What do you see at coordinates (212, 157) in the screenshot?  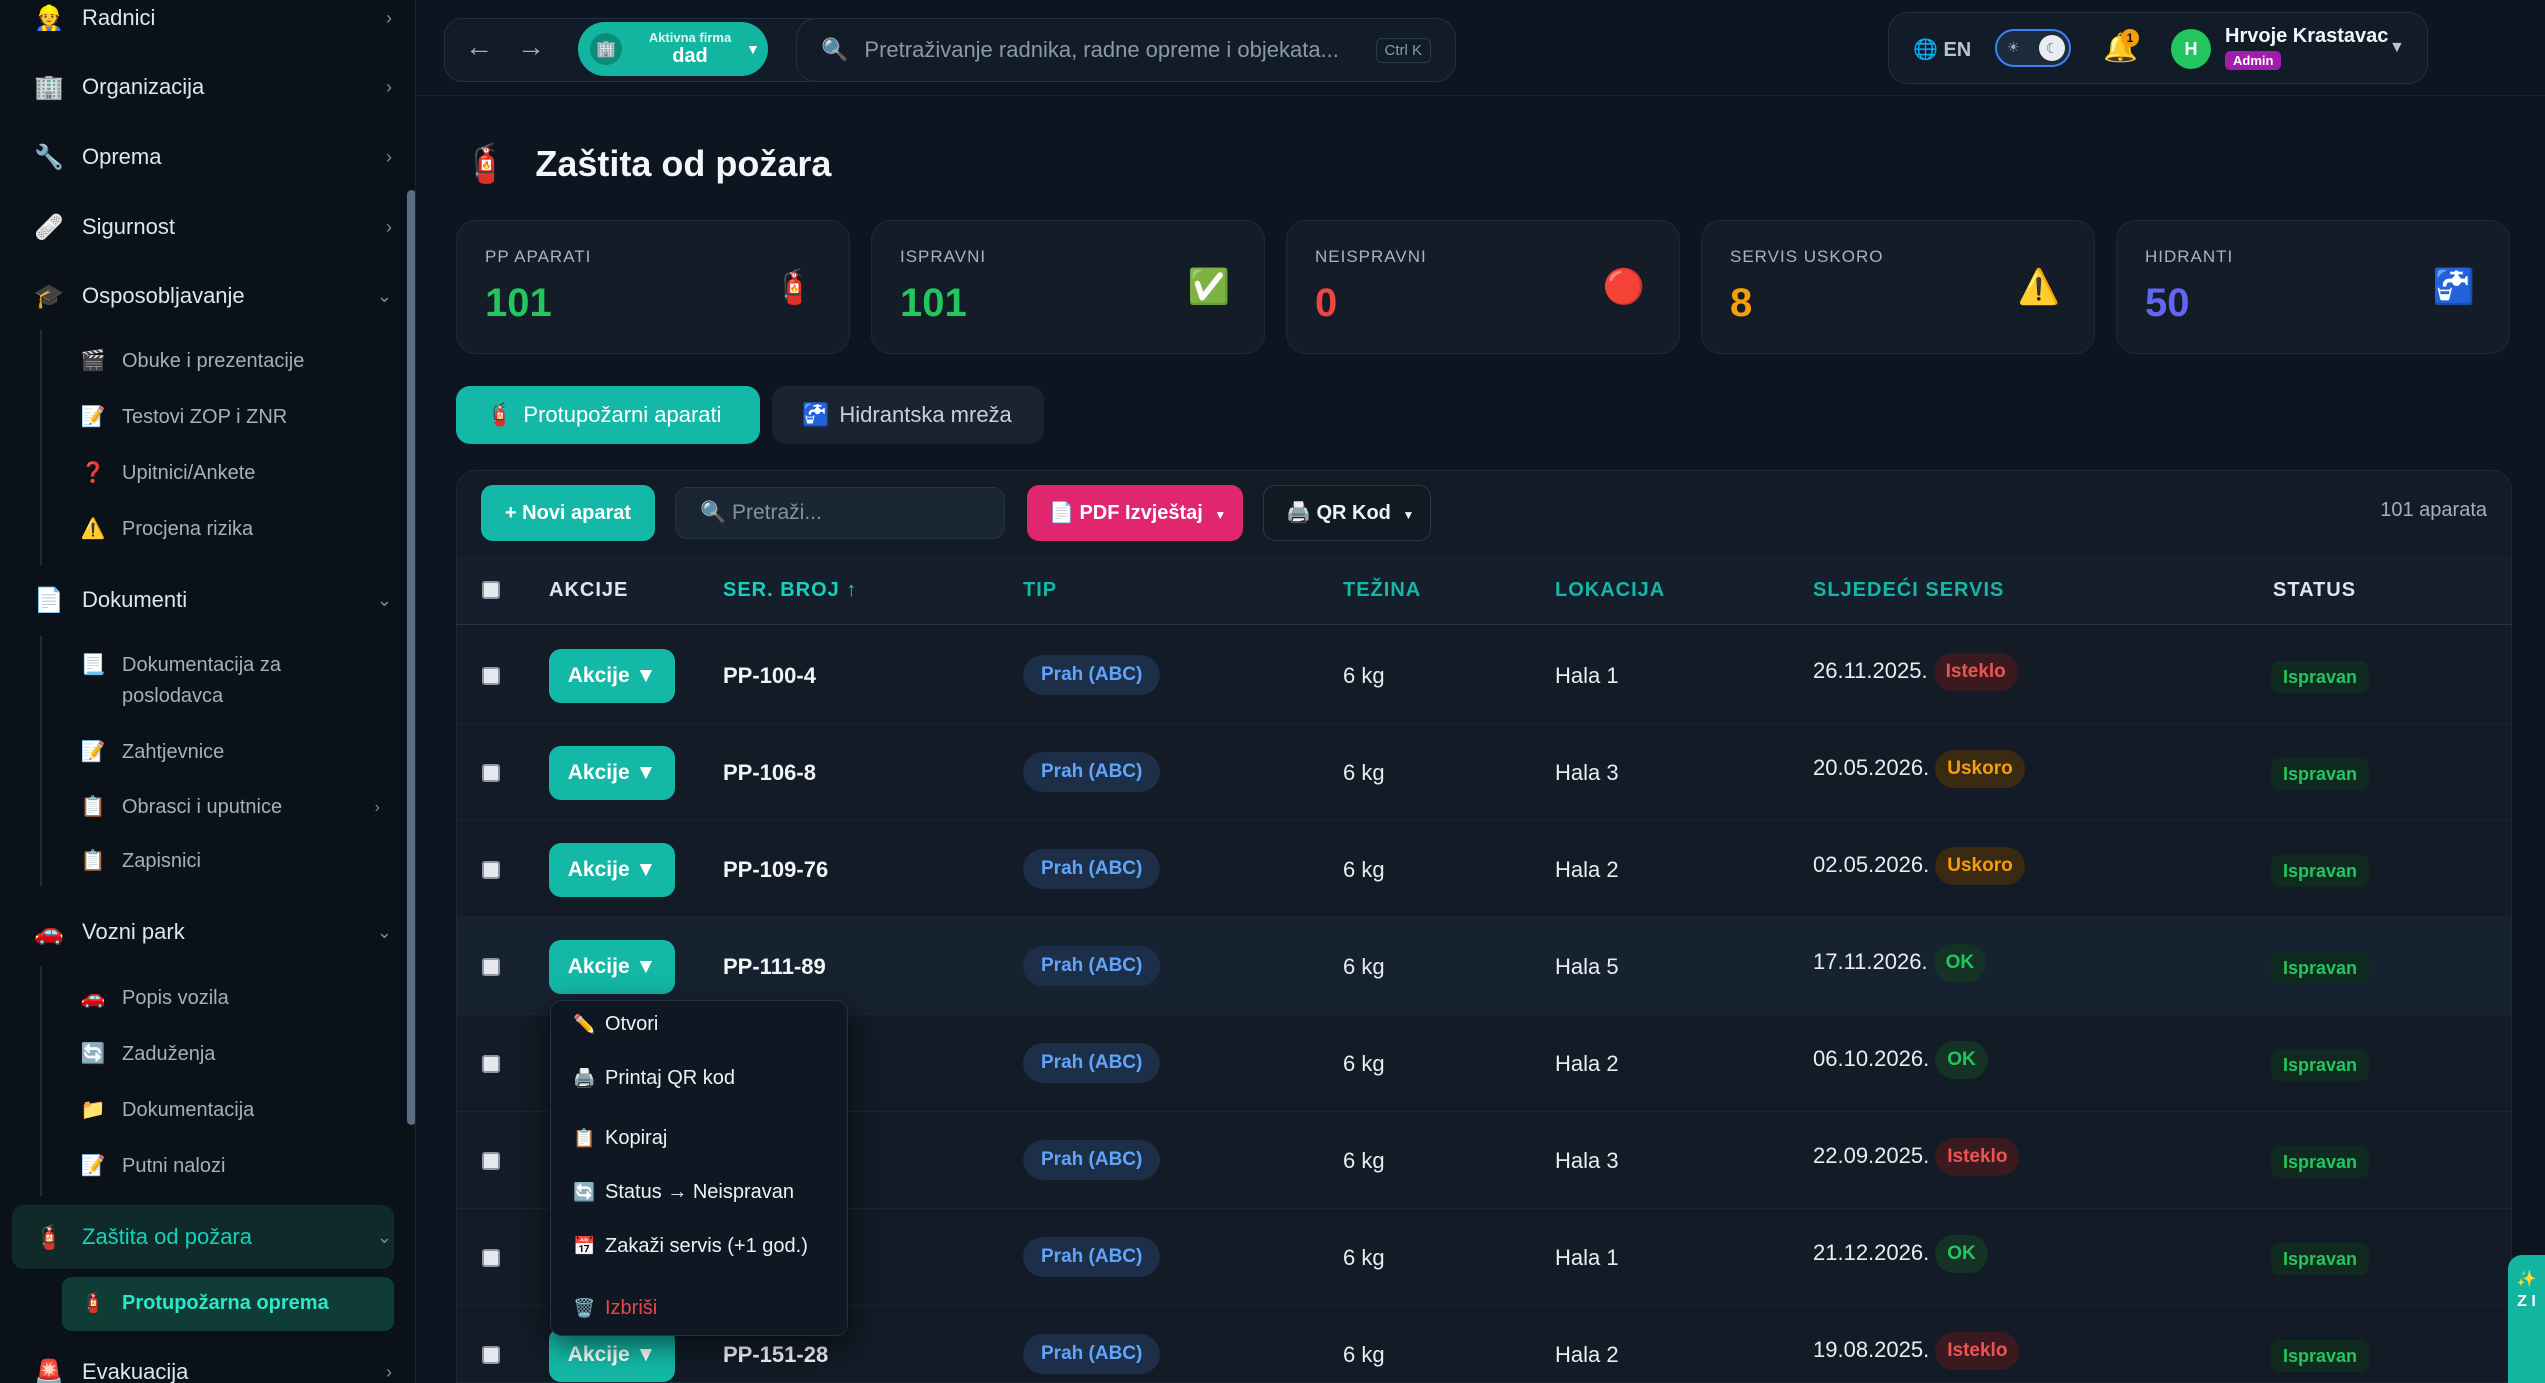 I see `sidebar-item-oprema: 🔧 Oprema ›` at bounding box center [212, 157].